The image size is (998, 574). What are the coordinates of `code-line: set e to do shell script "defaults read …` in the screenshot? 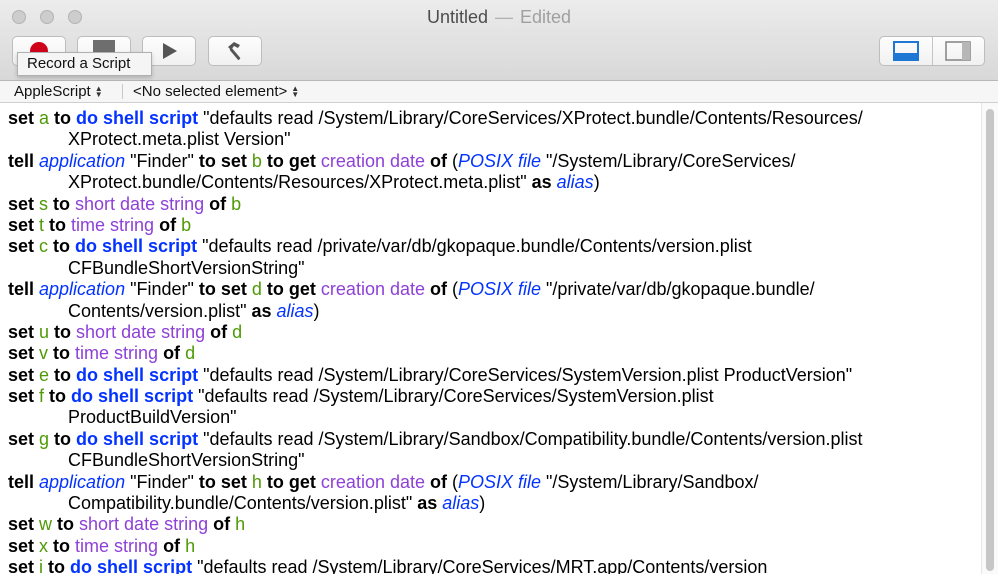 It's located at (488, 375).